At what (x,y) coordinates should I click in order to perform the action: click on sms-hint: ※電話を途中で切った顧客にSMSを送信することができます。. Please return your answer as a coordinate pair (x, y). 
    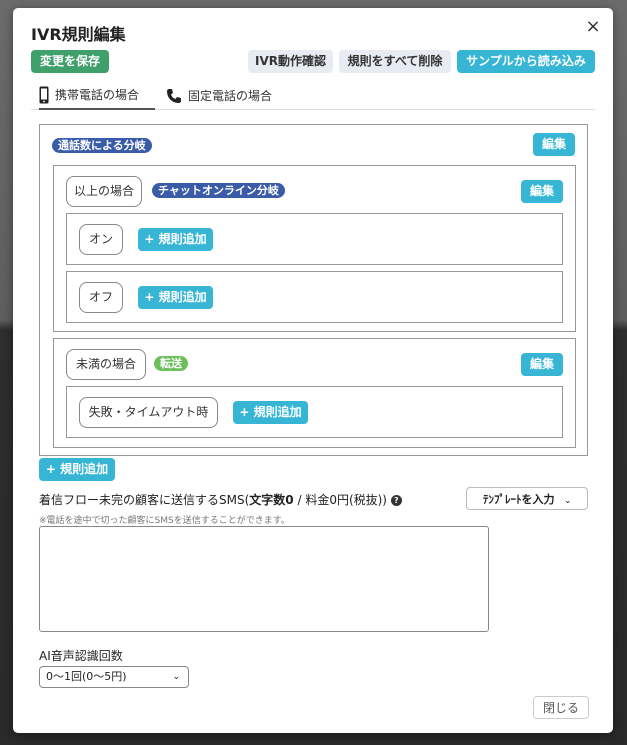
    Looking at the image, I should click on (164, 521).